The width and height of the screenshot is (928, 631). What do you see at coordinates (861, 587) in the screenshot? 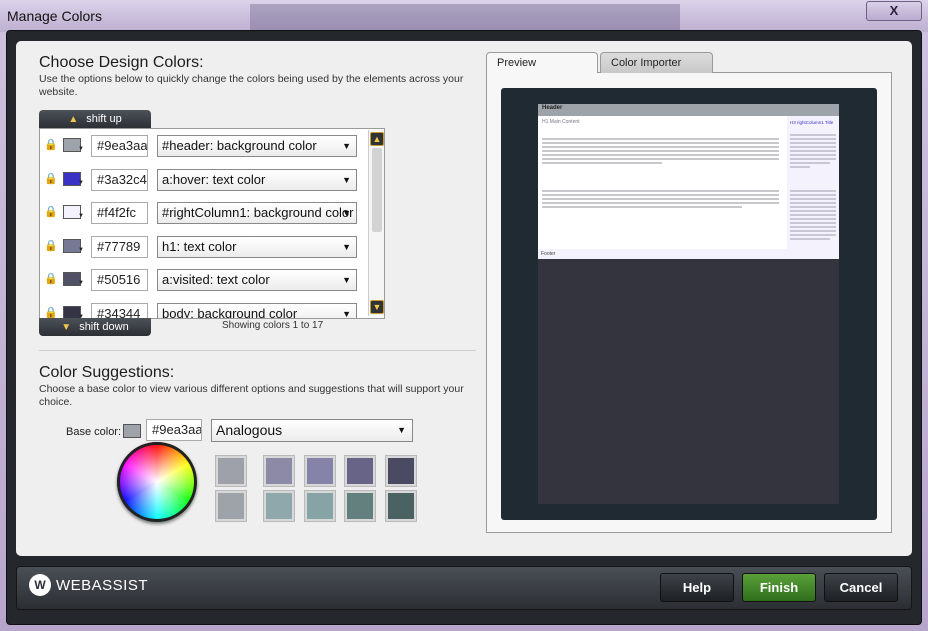
I see `cancel-button: Cancel` at bounding box center [861, 587].